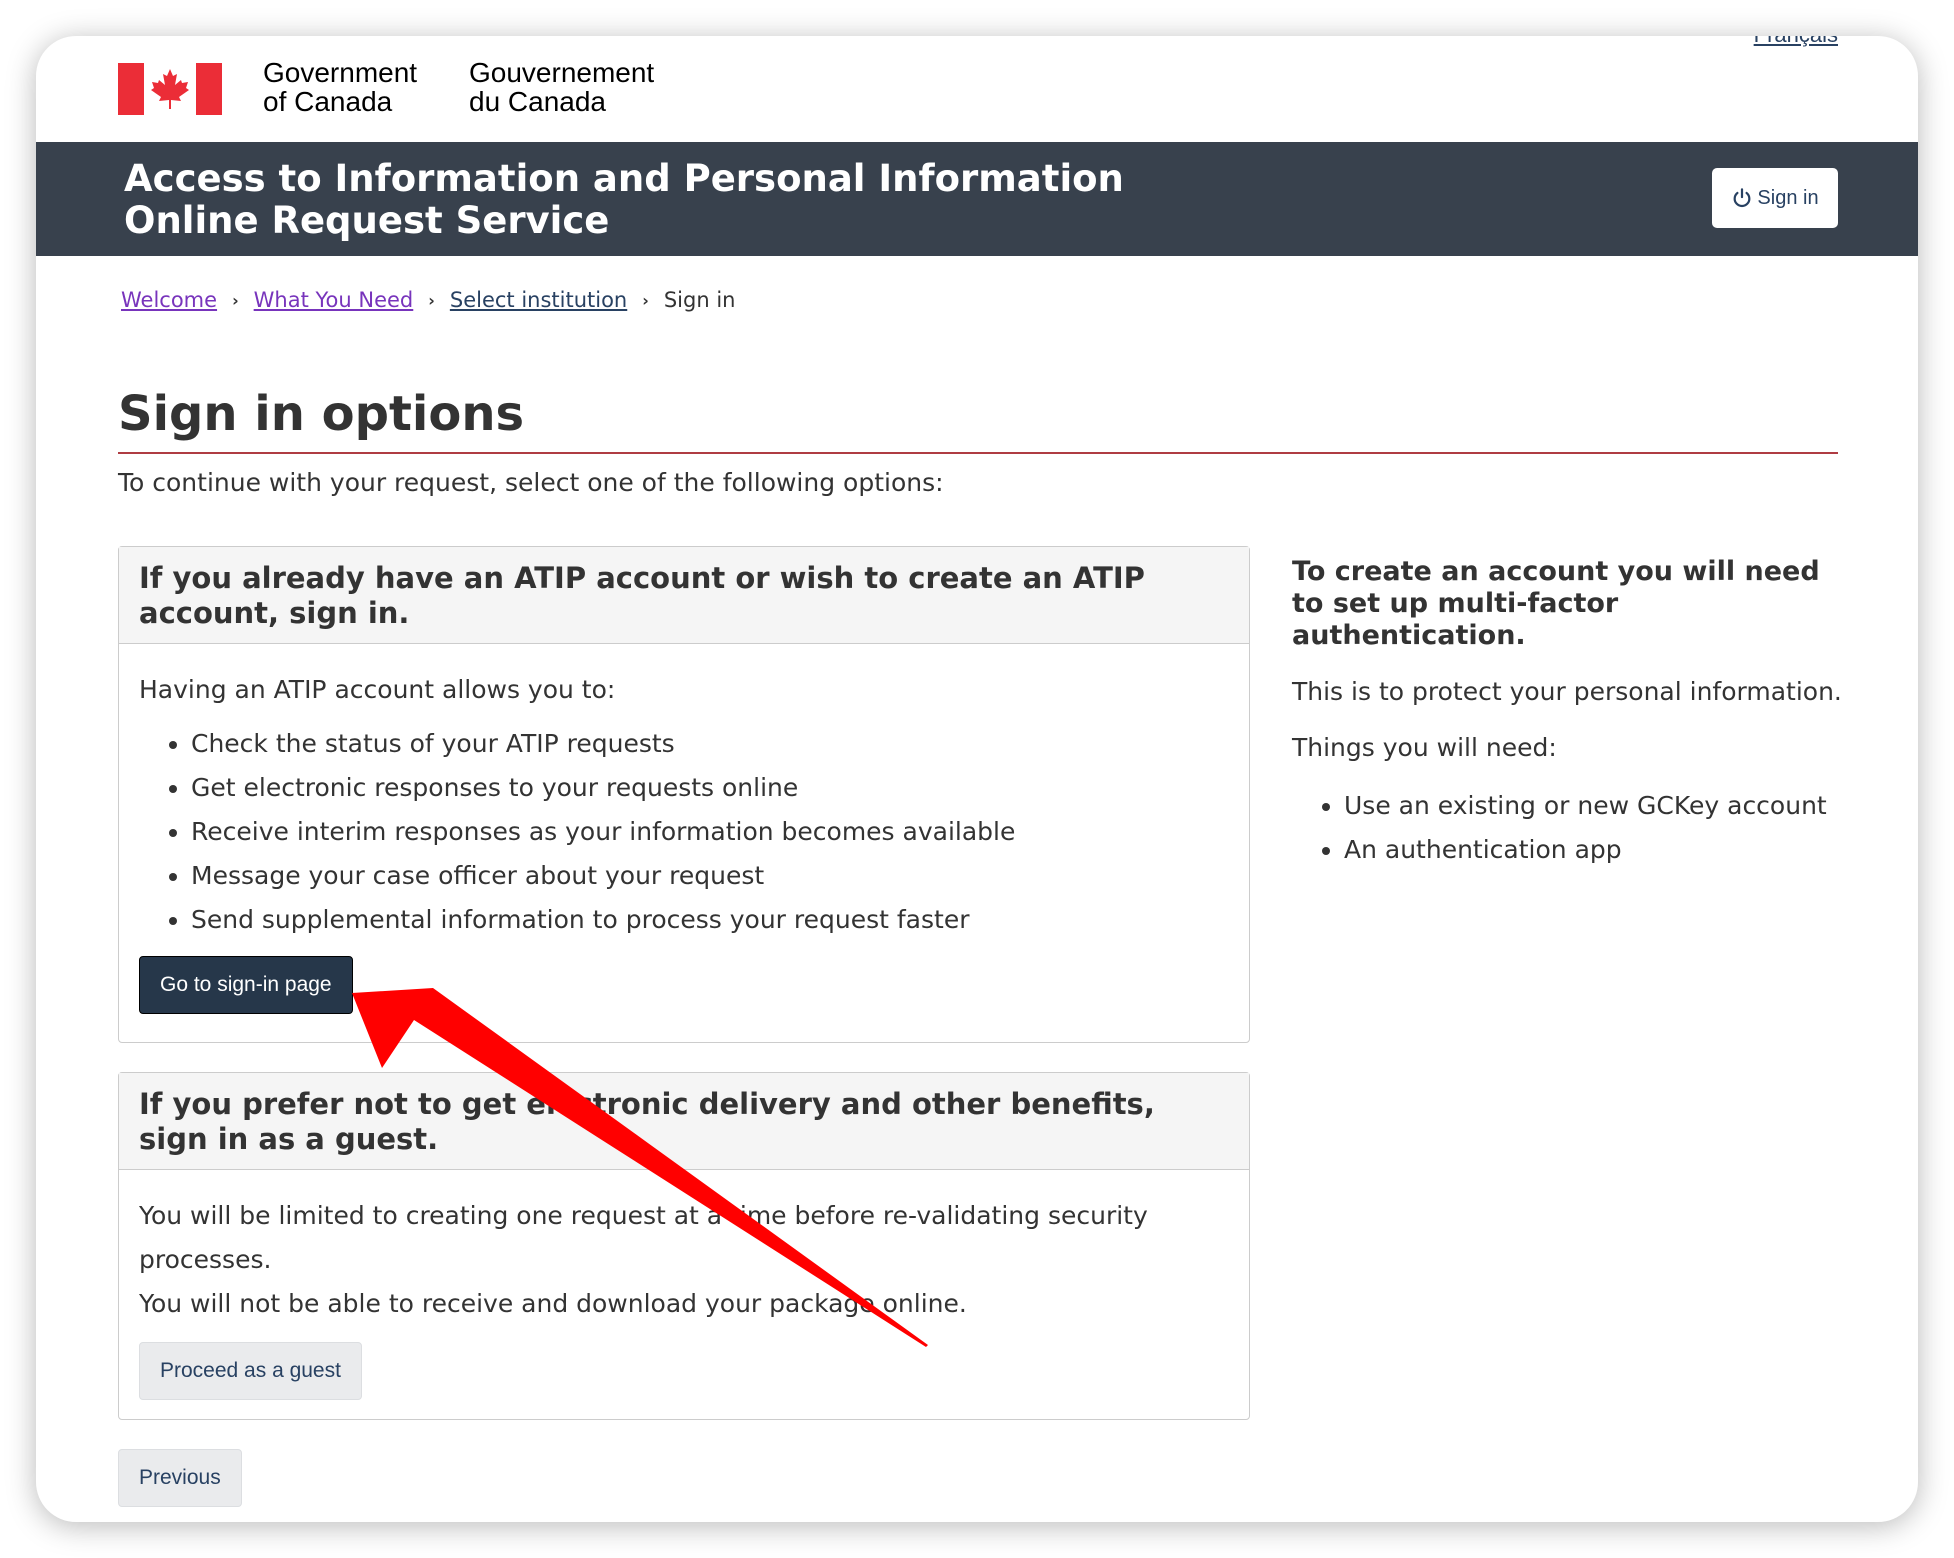 The image size is (1954, 1558). I want to click on header-sign-in-label: Sign in, so click(1788, 197).